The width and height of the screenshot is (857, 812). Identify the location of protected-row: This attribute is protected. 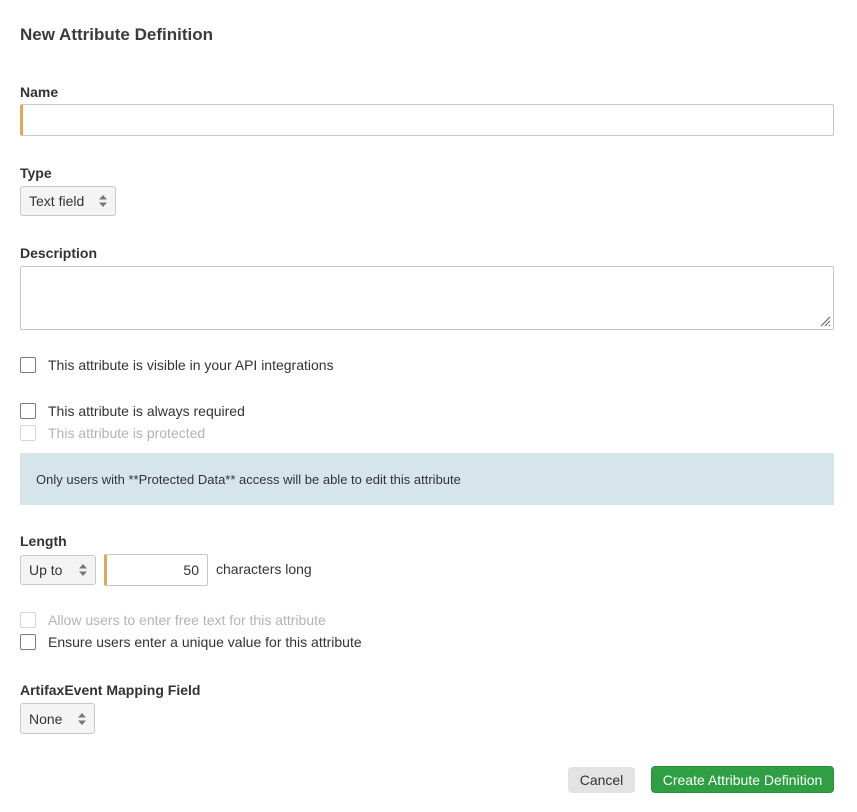
(112, 433).